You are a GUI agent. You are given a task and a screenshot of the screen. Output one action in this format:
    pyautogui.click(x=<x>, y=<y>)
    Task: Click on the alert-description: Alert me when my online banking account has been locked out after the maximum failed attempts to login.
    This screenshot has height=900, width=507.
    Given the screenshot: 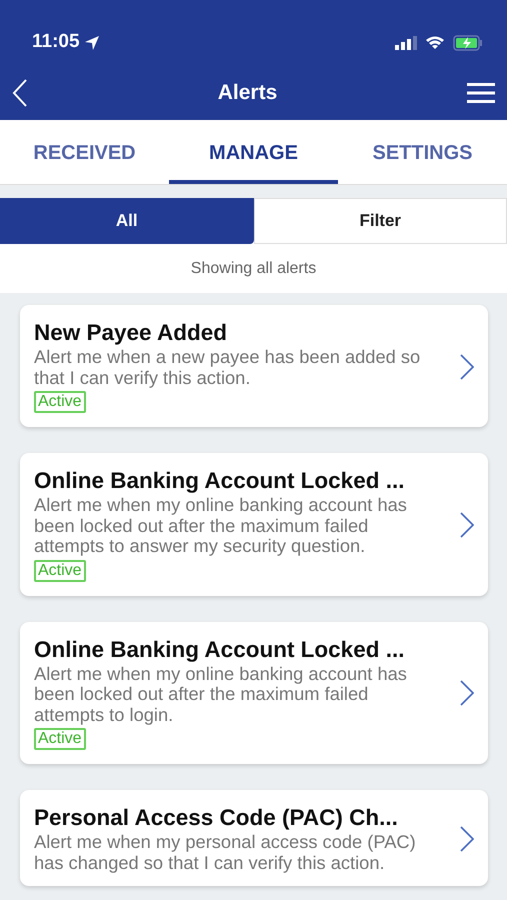 What is the action you would take?
    pyautogui.click(x=221, y=694)
    